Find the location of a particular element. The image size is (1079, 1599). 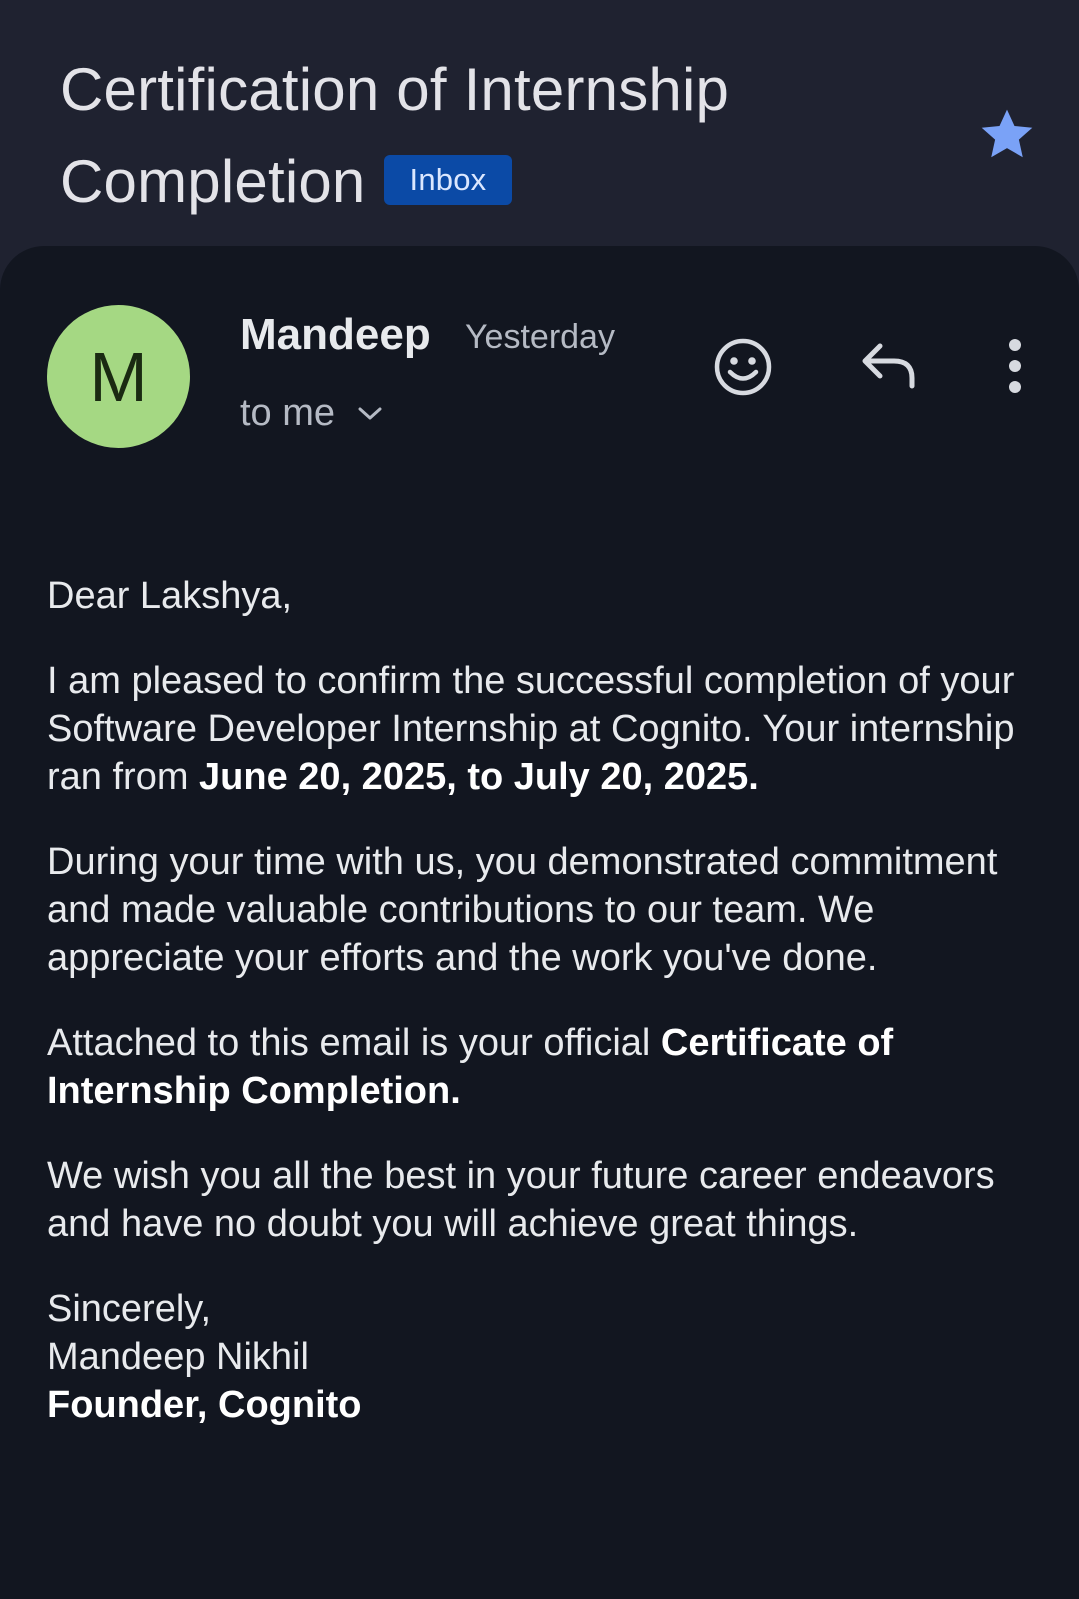

more-vert-icon is located at coordinates (1015, 366).